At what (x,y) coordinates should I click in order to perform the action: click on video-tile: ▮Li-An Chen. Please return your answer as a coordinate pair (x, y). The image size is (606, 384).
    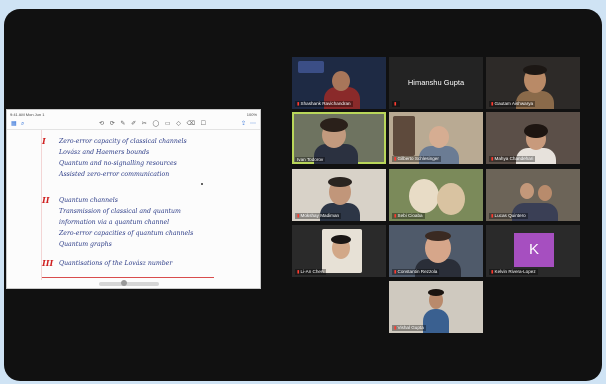
    Looking at the image, I should click on (339, 251).